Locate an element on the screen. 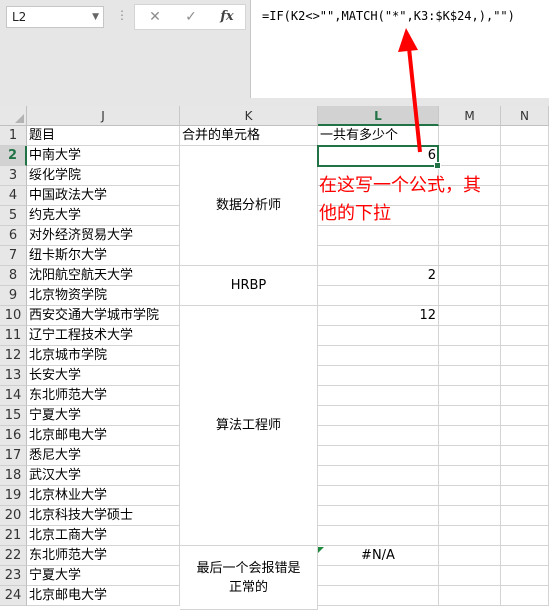 This screenshot has width=549, height=610. annotation-arrow-icon is located at coordinates (410, 90).